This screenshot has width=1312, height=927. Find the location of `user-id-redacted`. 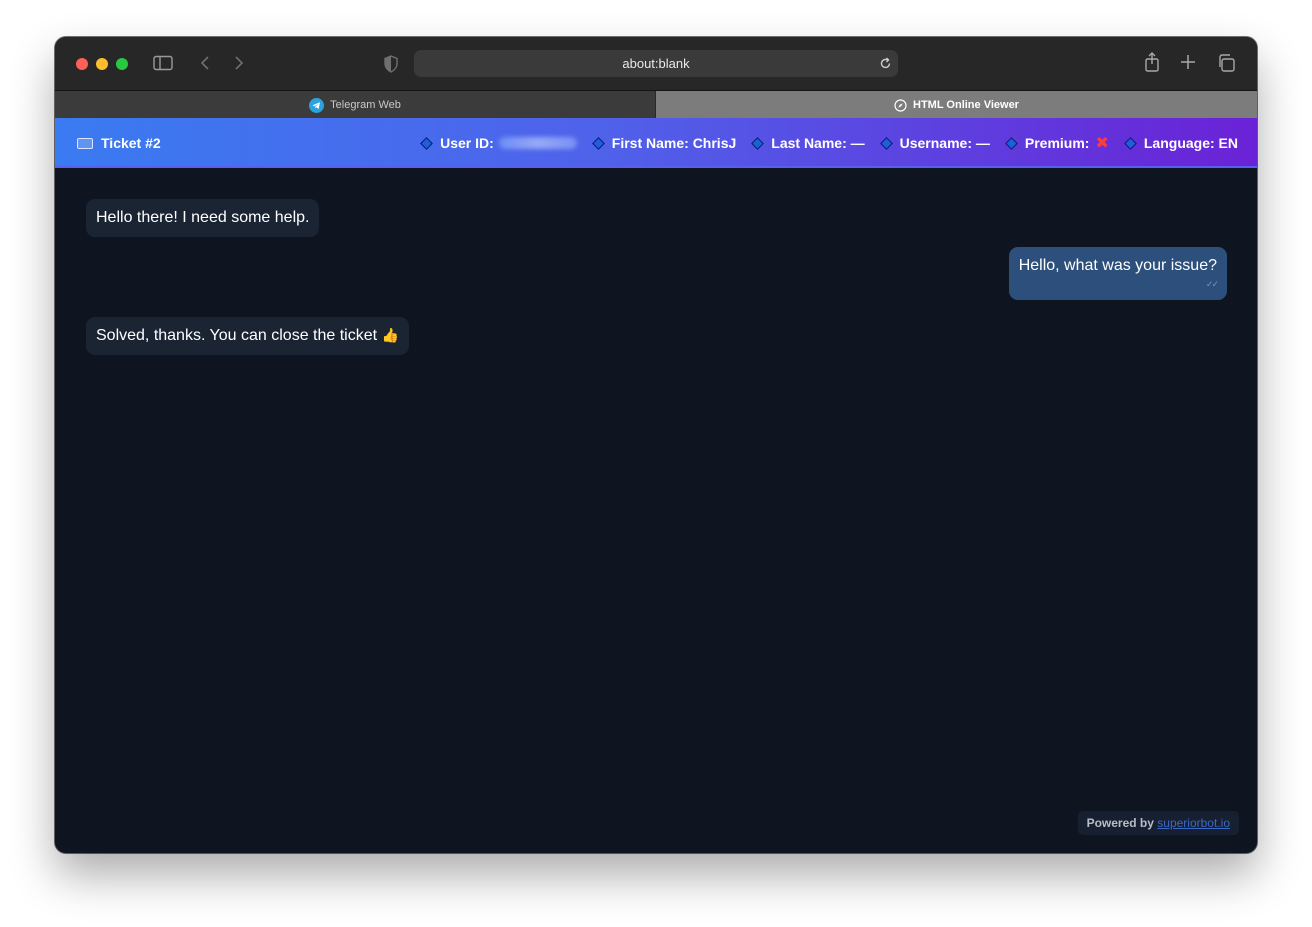

user-id-redacted is located at coordinates (537, 143).